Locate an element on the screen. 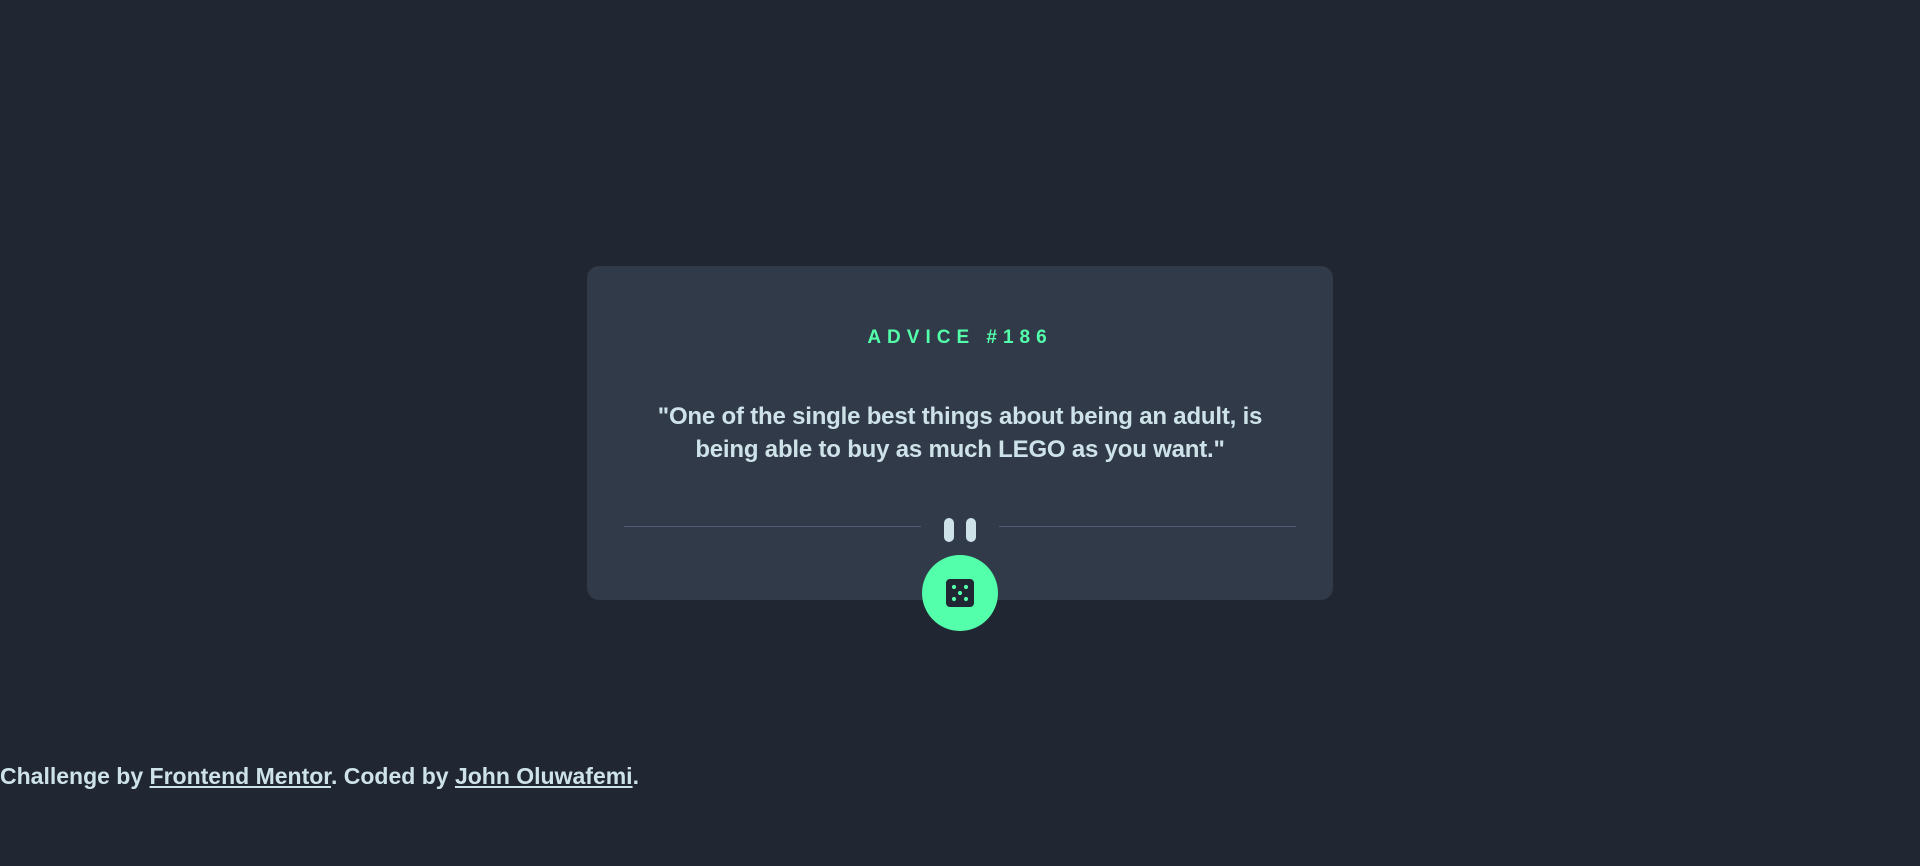  attribution-prefix: Challenge by is located at coordinates (75, 776).